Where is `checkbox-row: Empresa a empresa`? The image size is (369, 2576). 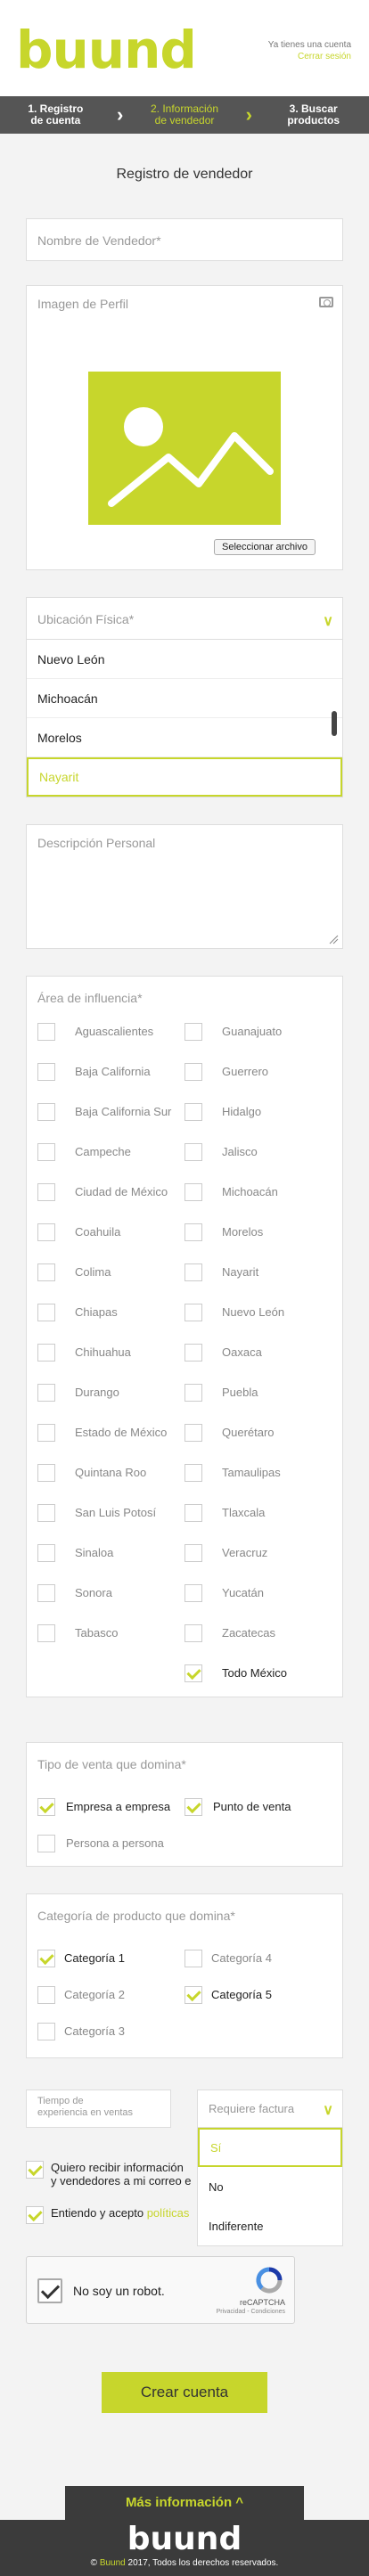
checkbox-row: Empresa a empresa is located at coordinates (110, 1806).